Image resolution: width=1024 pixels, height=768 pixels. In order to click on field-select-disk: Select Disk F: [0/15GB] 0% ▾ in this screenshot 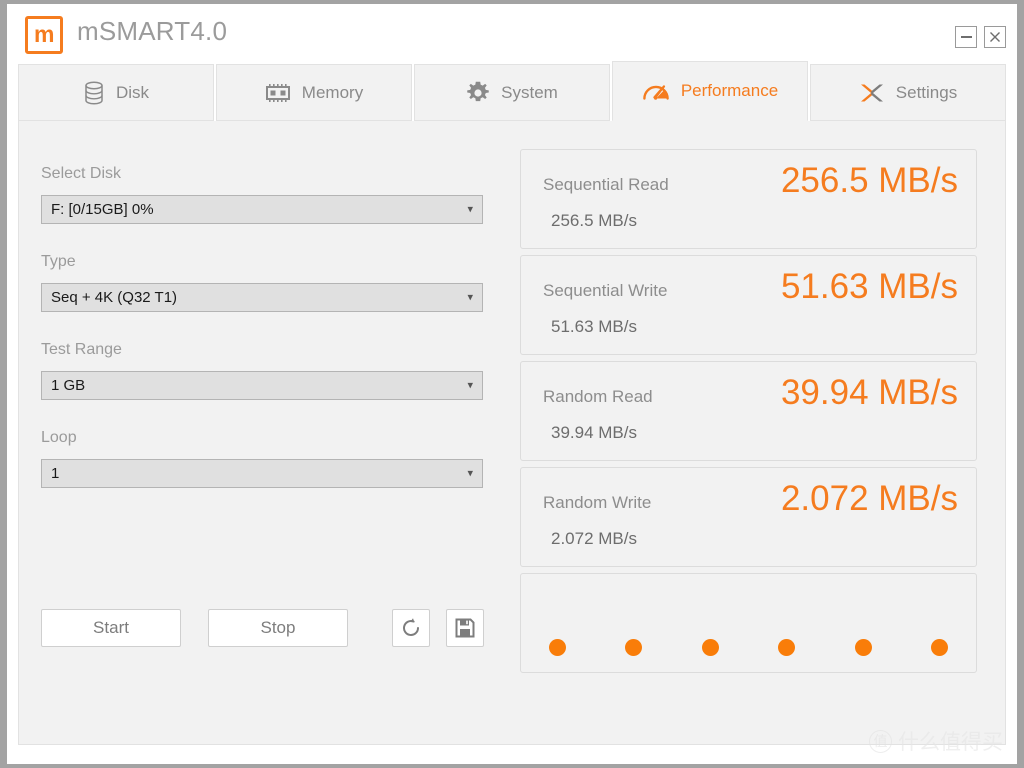, I will do `click(276, 194)`.